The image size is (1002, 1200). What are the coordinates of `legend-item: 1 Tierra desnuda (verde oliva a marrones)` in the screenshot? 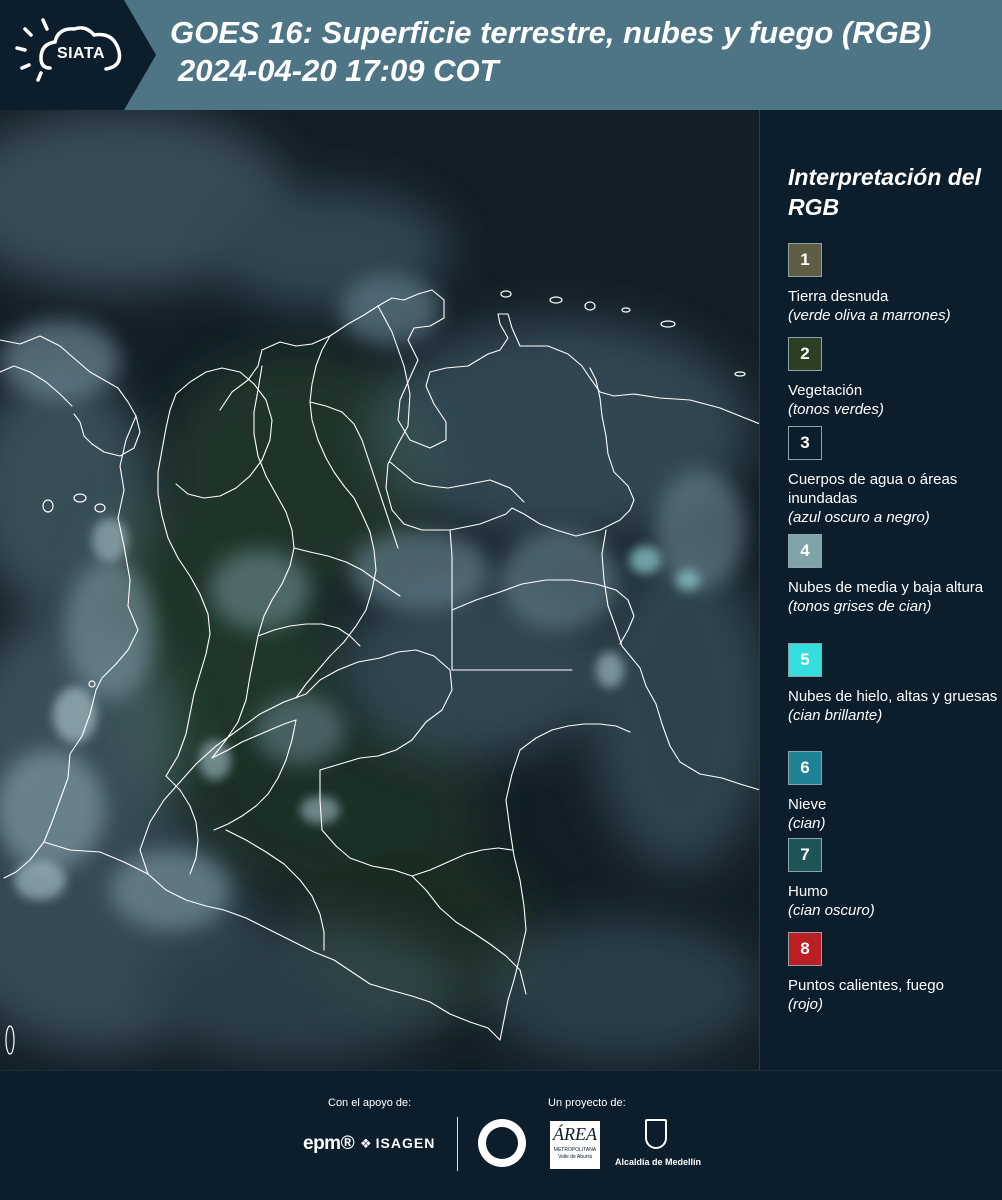 It's located at (893, 284).